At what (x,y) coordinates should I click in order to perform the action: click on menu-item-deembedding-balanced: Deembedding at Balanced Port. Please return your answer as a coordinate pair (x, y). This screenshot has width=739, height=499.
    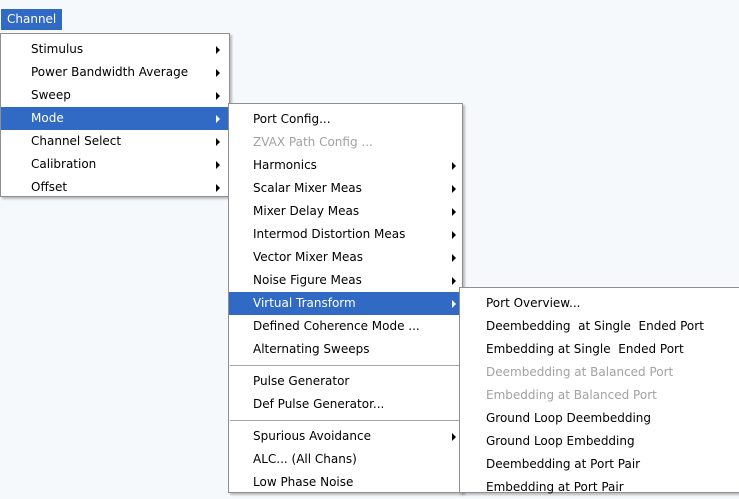
    Looking at the image, I should click on (599, 372).